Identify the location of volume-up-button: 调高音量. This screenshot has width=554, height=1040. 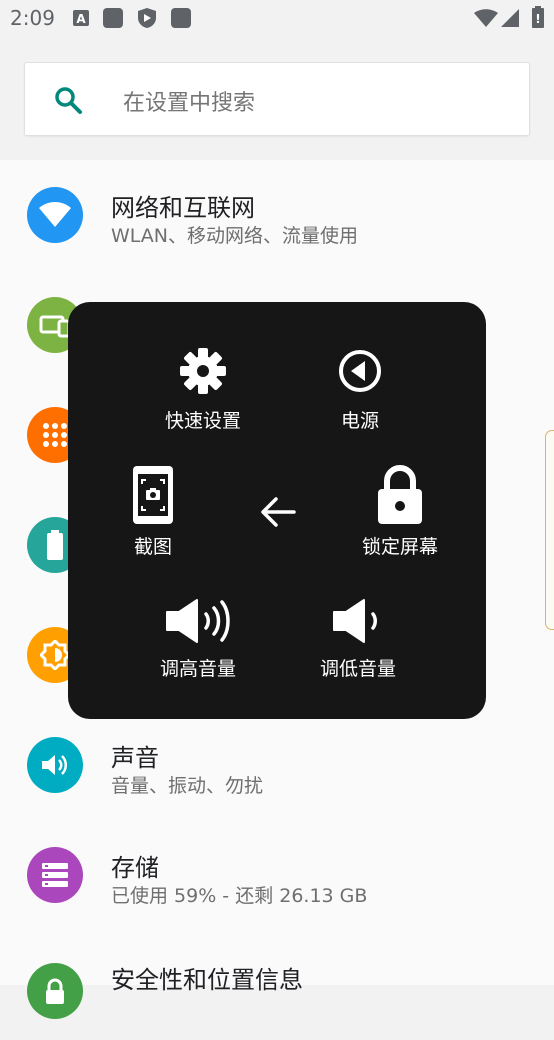
(198, 638).